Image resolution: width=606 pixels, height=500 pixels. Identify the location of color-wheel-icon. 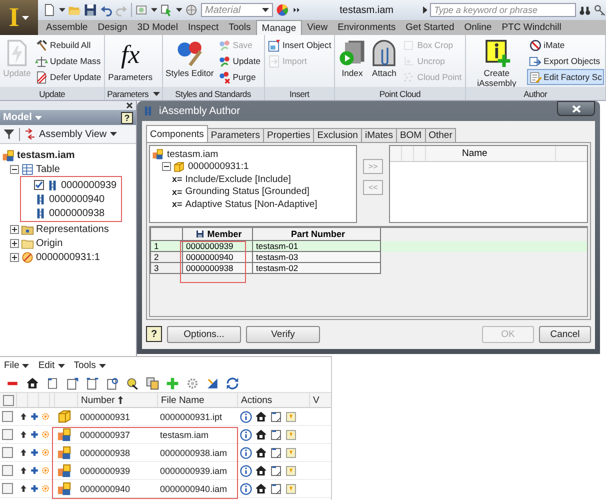
(282, 10).